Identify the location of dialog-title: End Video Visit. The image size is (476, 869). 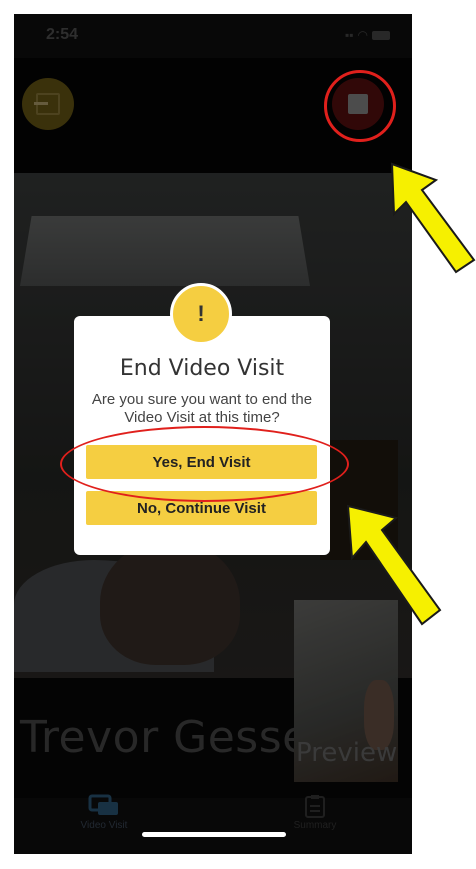
(202, 368).